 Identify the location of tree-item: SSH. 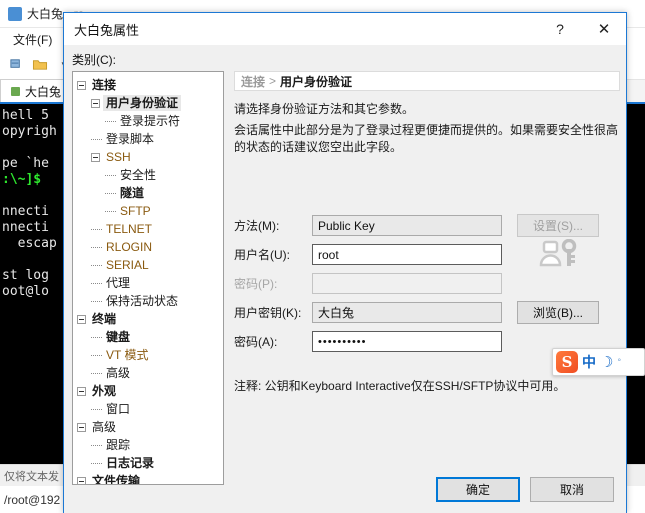
(148, 157).